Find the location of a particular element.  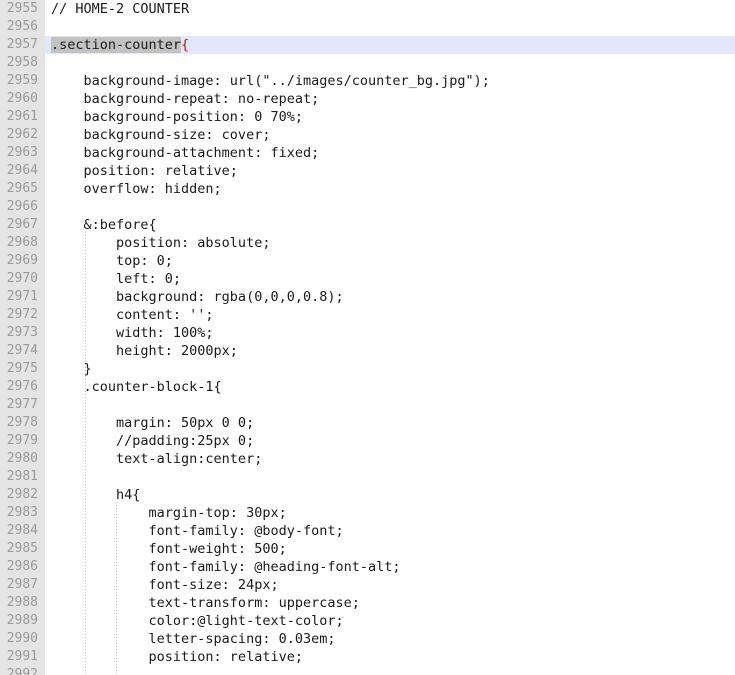

line-number: 2972 is located at coordinates (19, 315).